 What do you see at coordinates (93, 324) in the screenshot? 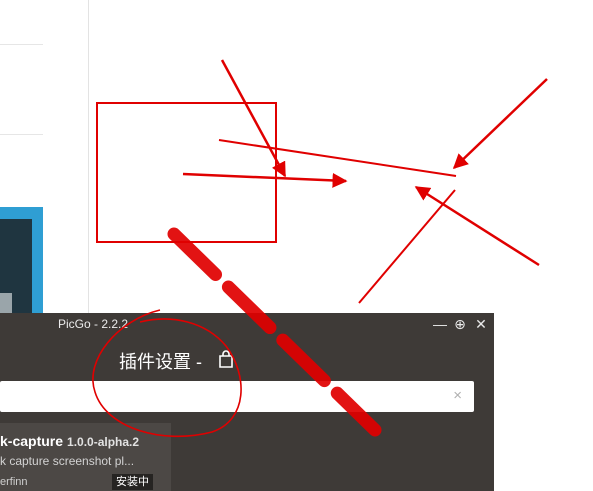
I see `window-title: PicGo - 2.2.2` at bounding box center [93, 324].